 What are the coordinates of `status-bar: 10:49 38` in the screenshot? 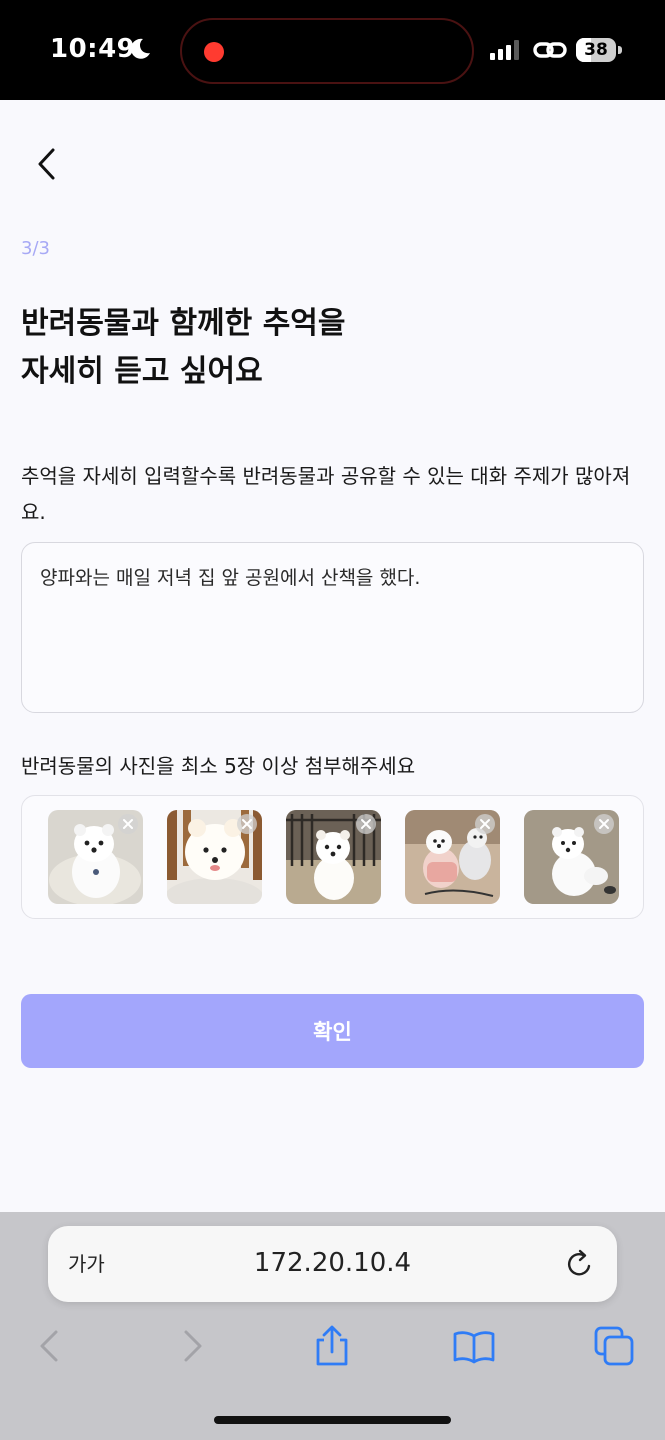 It's located at (332, 50).